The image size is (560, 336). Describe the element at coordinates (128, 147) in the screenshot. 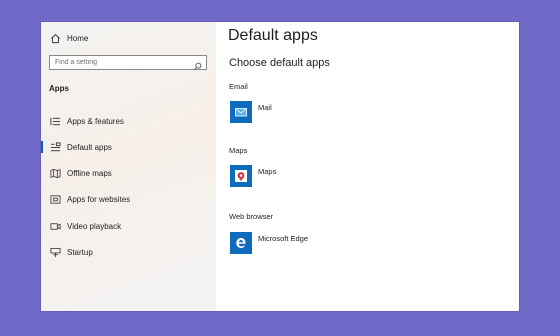

I see `sidebar-item-default-apps: Default apps` at that location.